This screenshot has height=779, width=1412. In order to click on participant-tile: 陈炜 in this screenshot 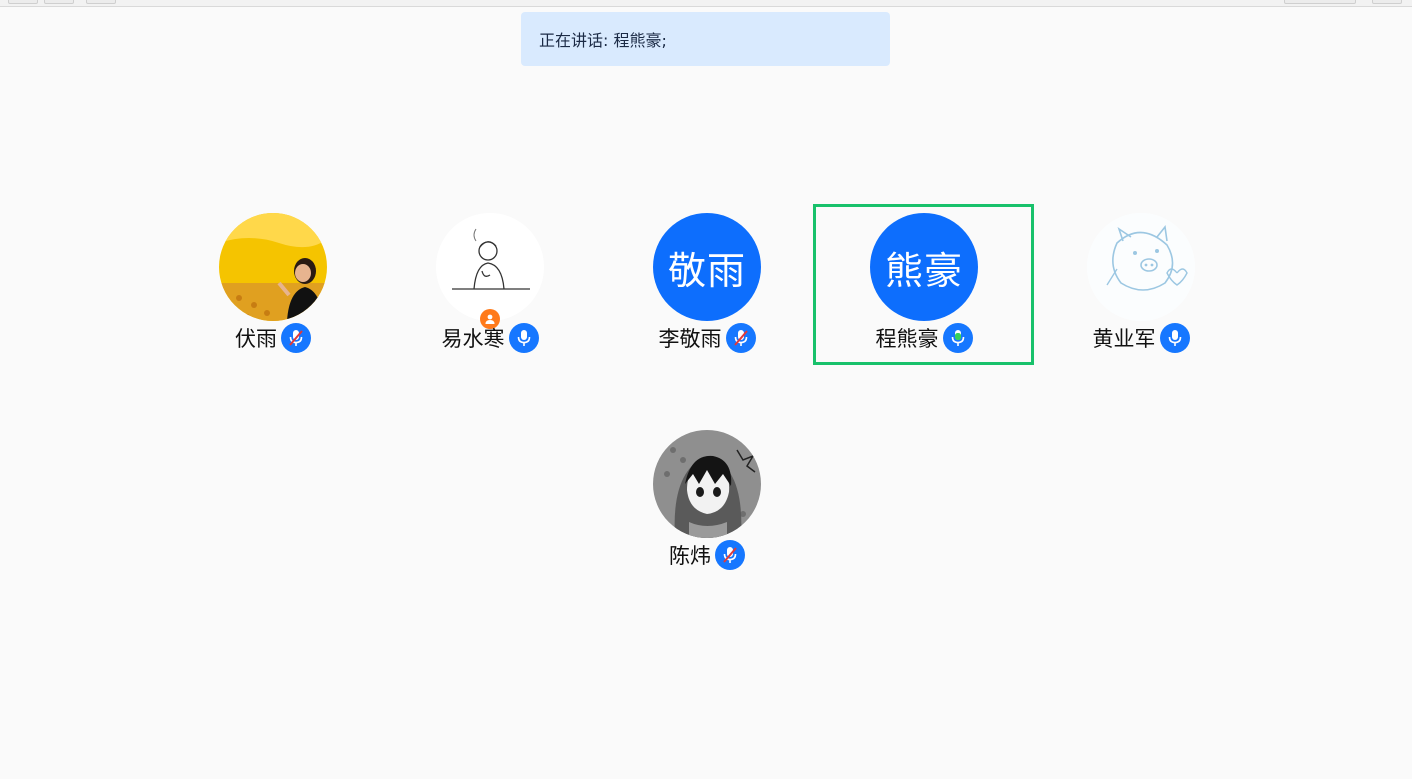, I will do `click(707, 510)`.